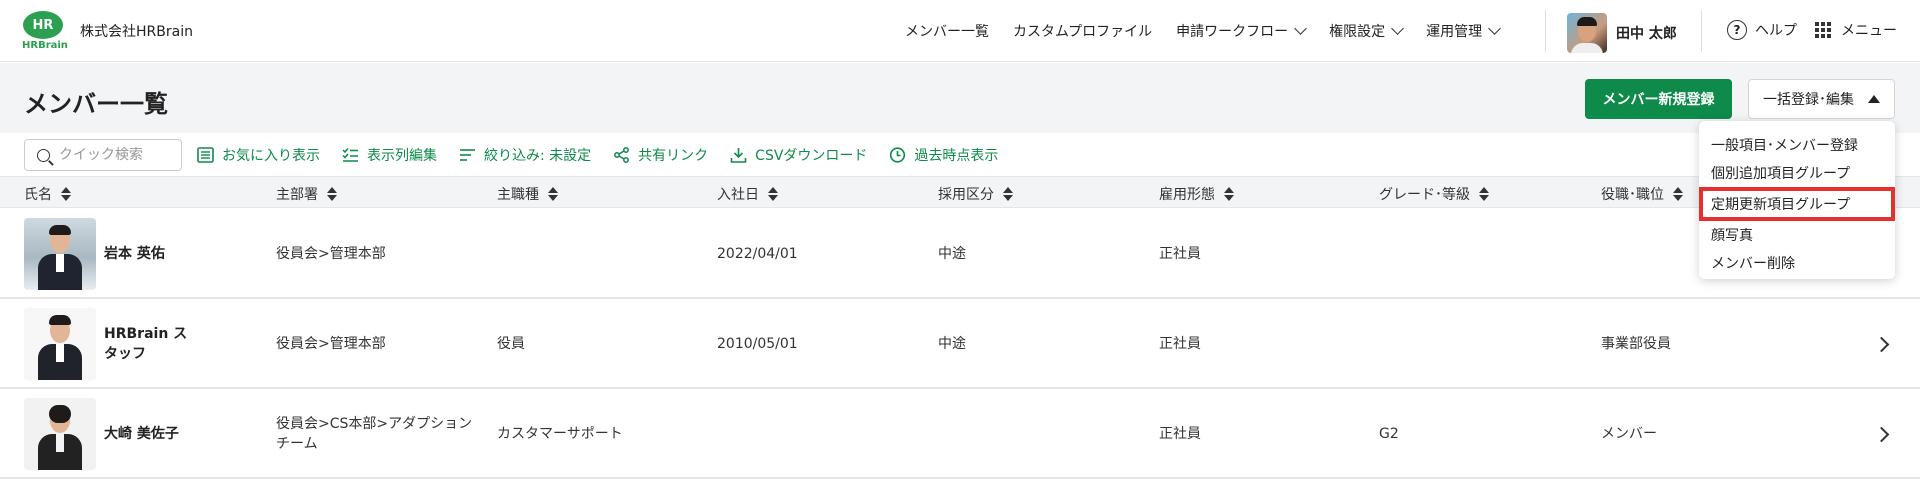 The width and height of the screenshot is (1920, 483). I want to click on column-label: 役職･職位, so click(1632, 195).